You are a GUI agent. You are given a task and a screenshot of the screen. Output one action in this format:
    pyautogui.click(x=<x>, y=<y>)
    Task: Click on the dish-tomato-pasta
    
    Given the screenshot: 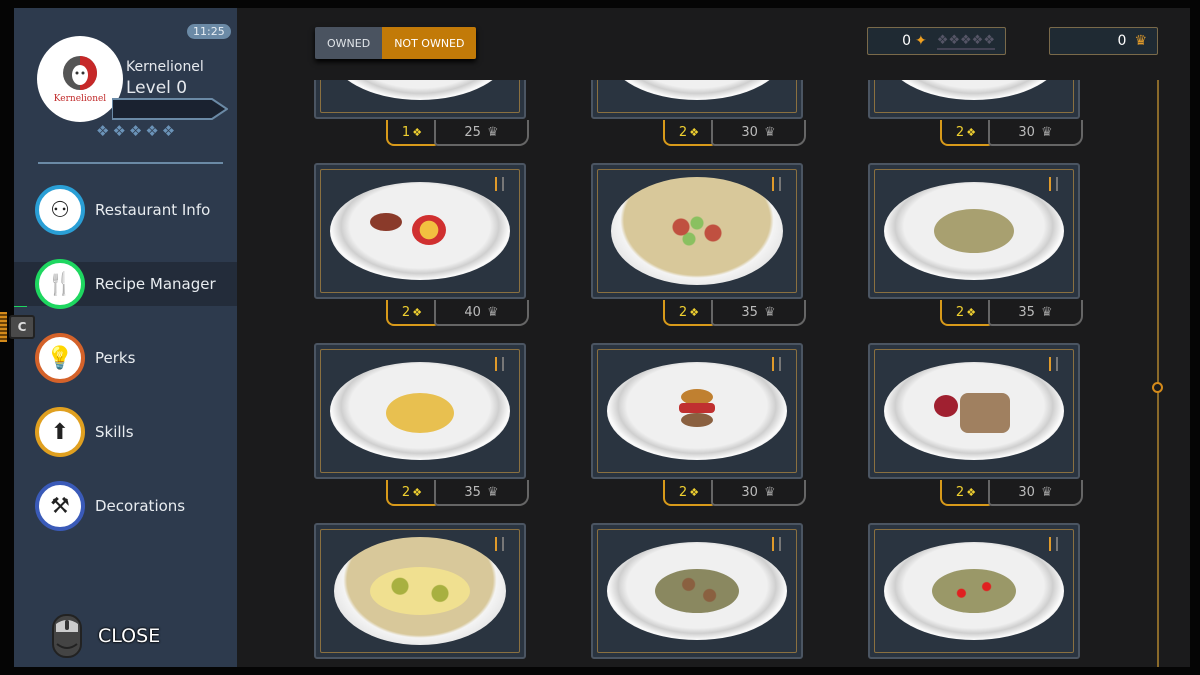 What is the action you would take?
    pyautogui.click(x=974, y=591)
    